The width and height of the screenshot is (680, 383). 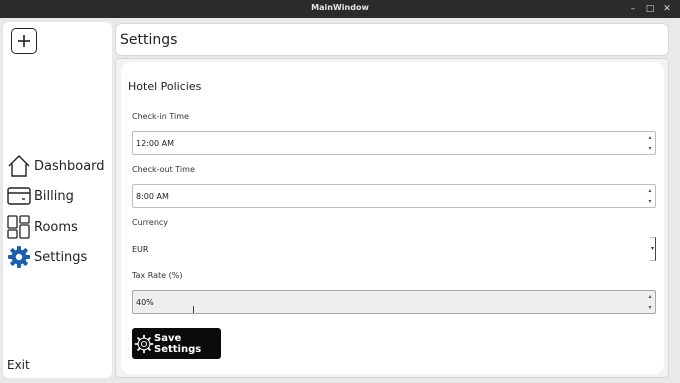 What do you see at coordinates (650, 9) in the screenshot?
I see `maximize-icon: □` at bounding box center [650, 9].